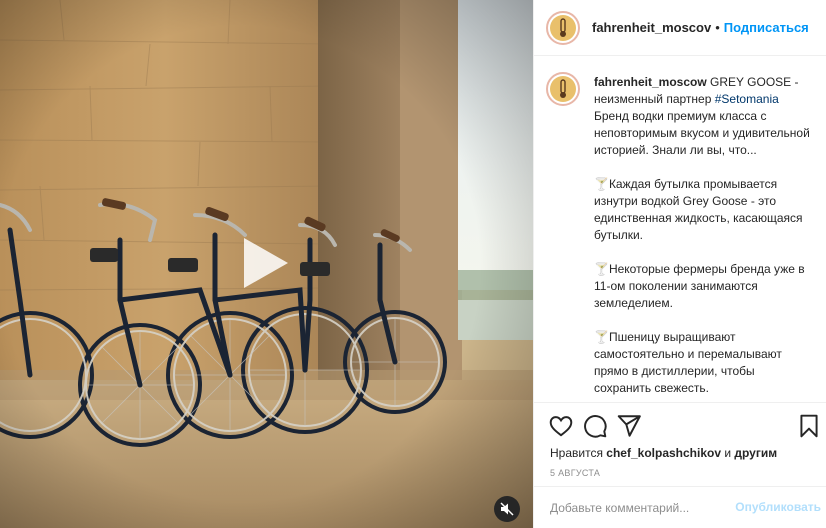 This screenshot has height=528, width=826. Describe the element at coordinates (575, 473) in the screenshot. I see `post-date: 5 АВГУСТА` at that location.